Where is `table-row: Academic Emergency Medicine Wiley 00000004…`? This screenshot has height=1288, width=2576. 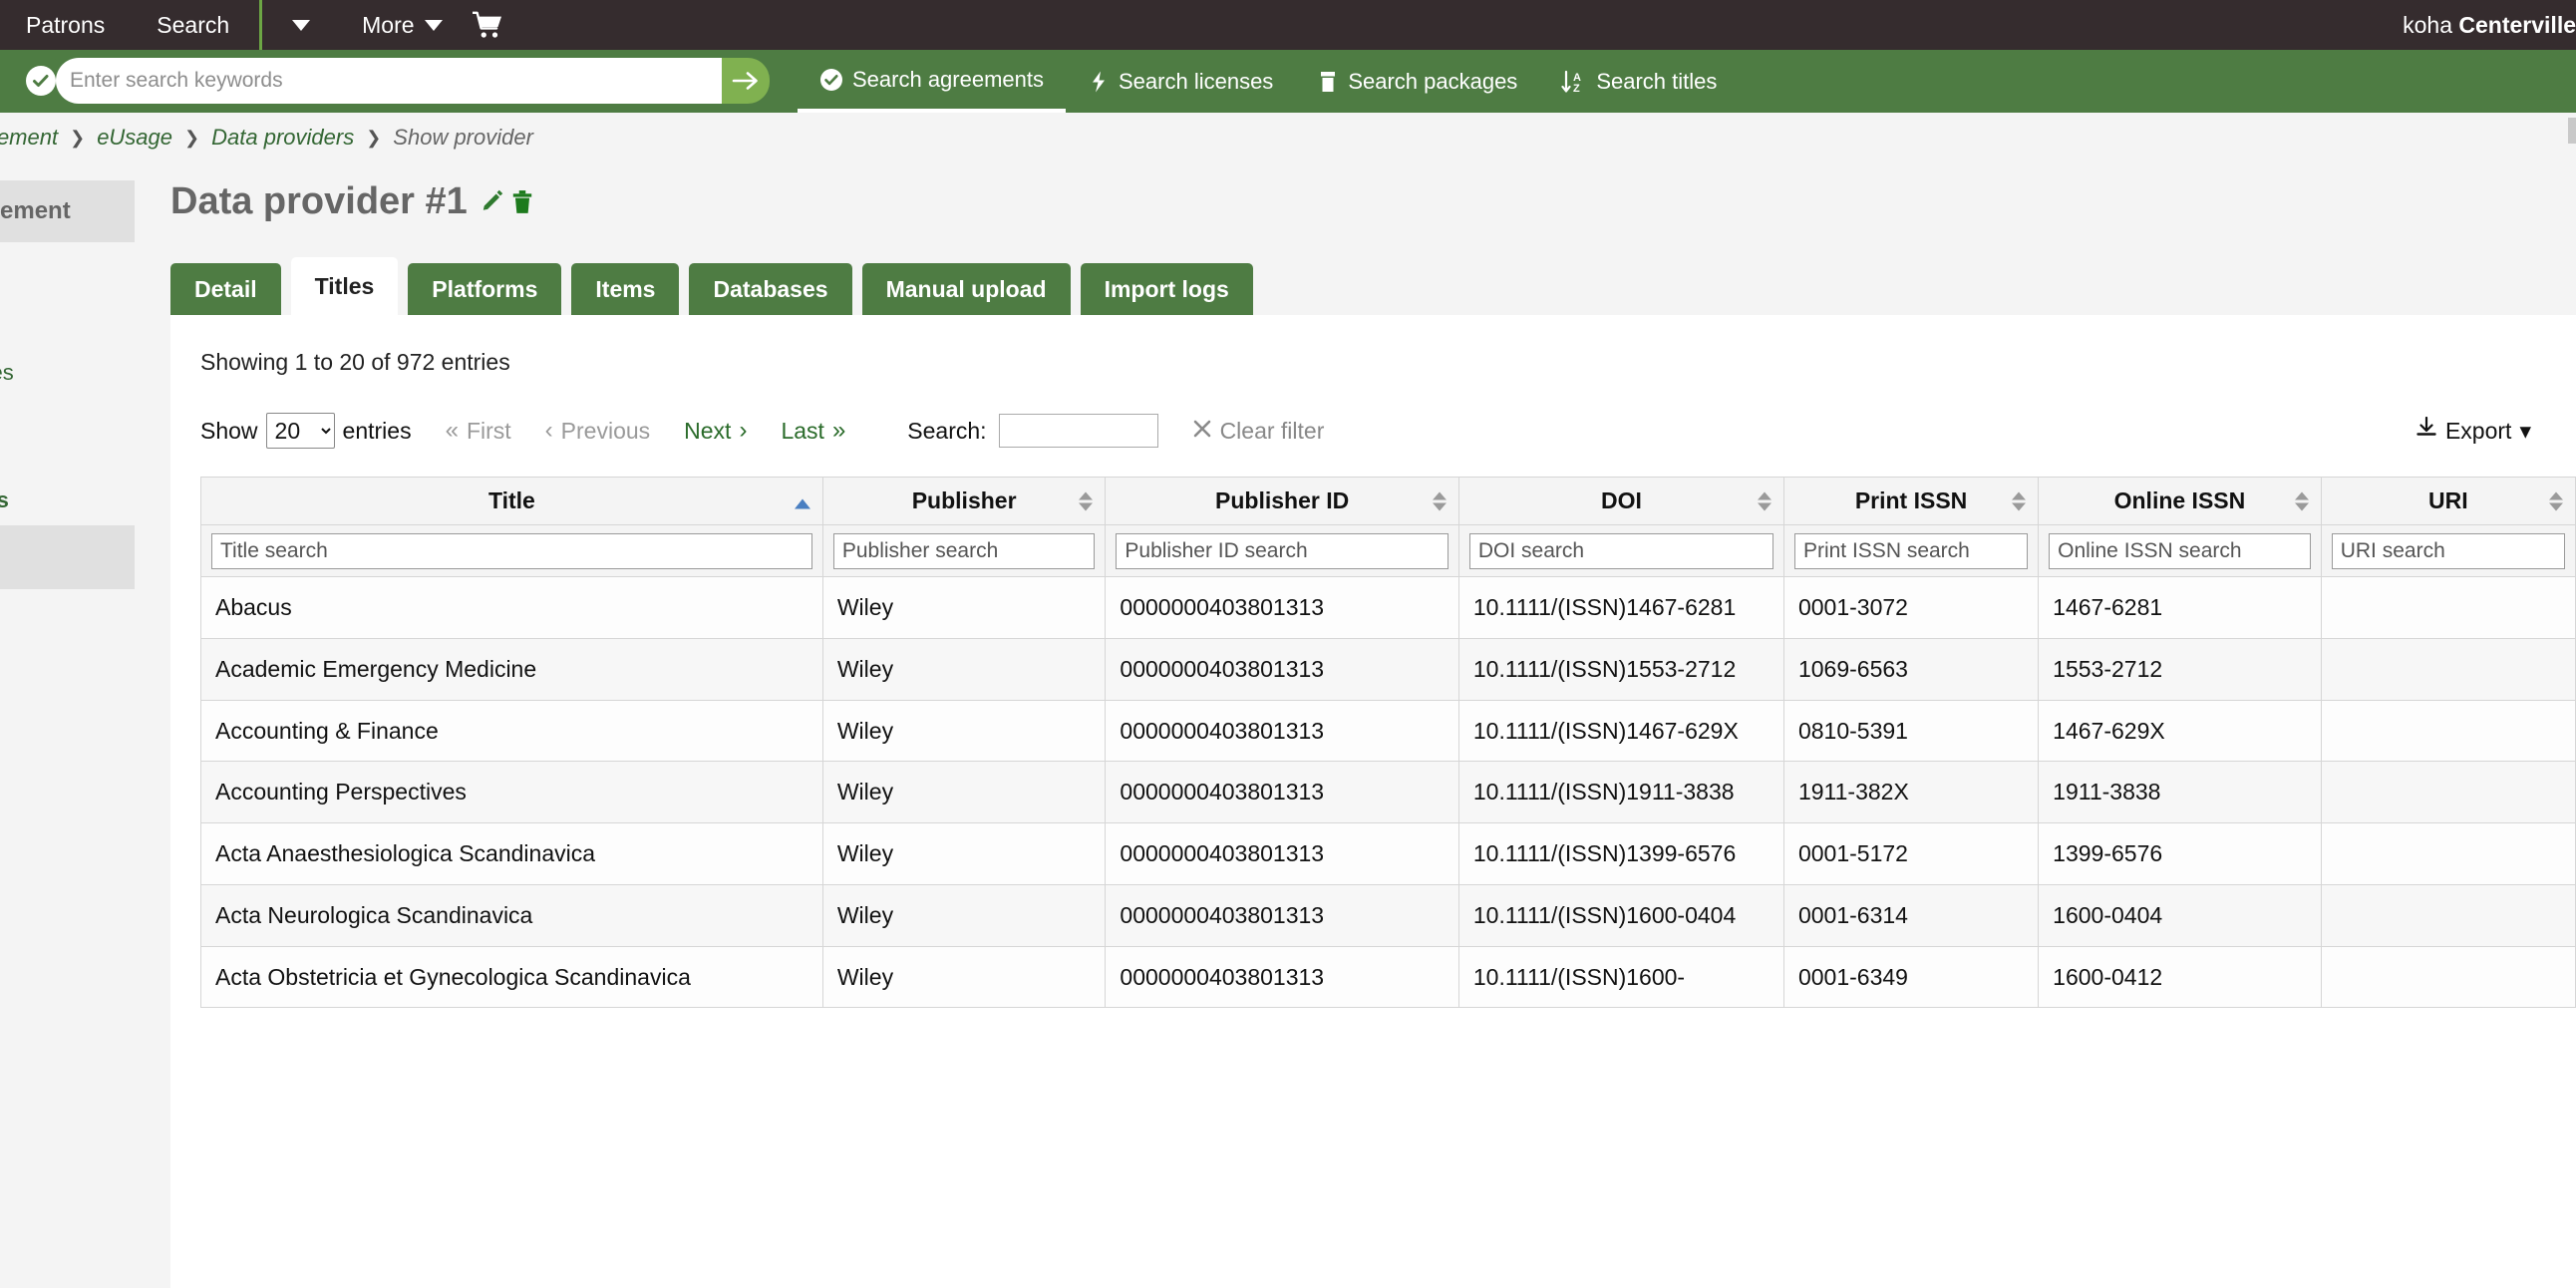 table-row: Academic Emergency Medicine Wiley 00000004… is located at coordinates (1388, 669).